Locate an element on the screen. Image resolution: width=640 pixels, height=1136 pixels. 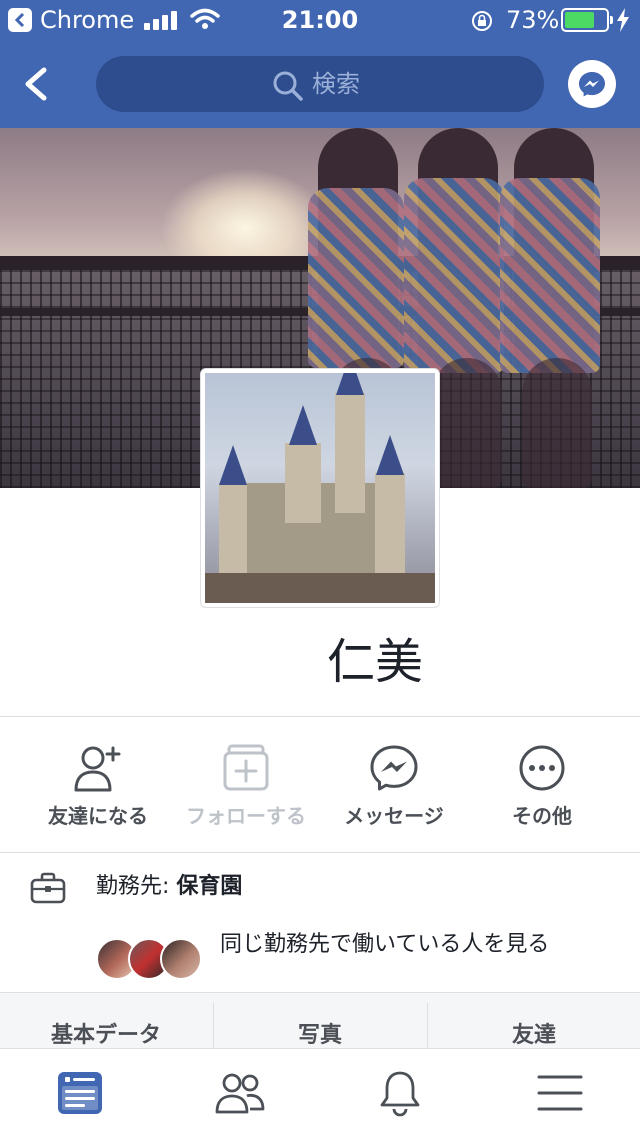
profile-picture is located at coordinates (320, 488).